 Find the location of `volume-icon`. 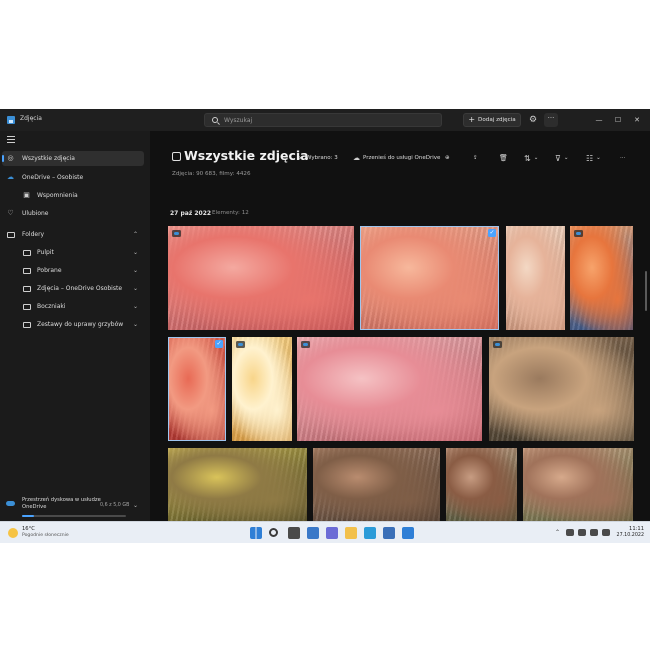

volume-icon is located at coordinates (594, 532).